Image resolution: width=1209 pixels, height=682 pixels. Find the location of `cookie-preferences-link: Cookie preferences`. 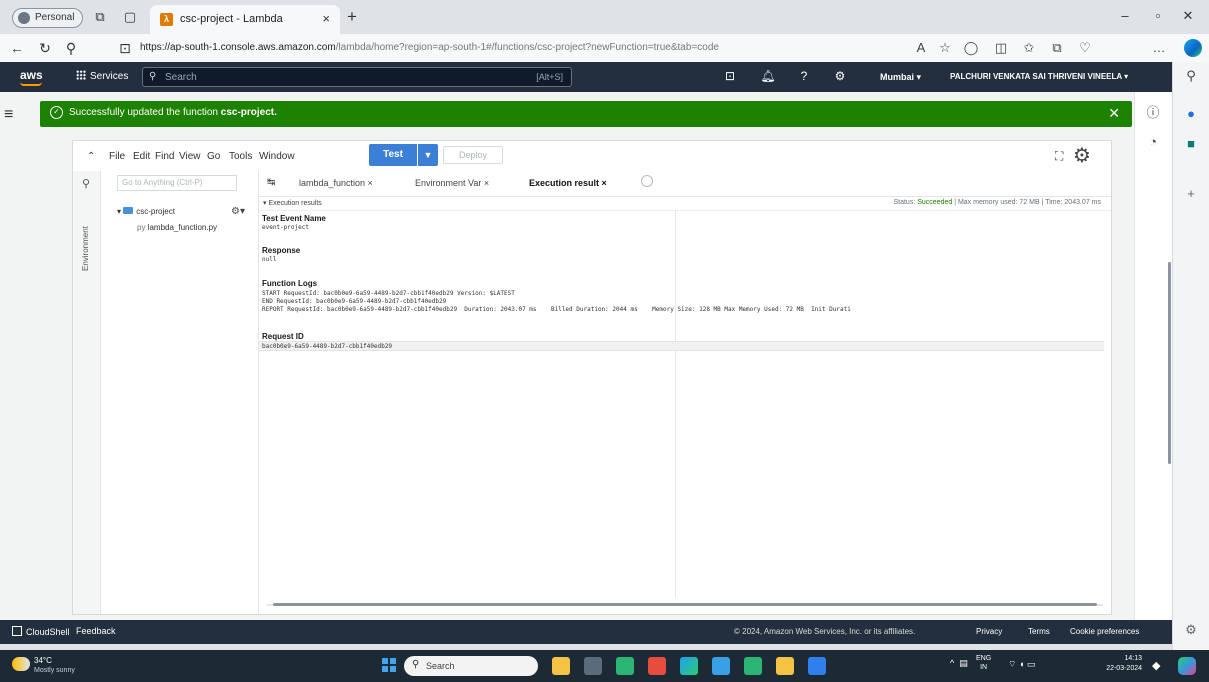

cookie-preferences-link: Cookie preferences is located at coordinates (1104, 631).